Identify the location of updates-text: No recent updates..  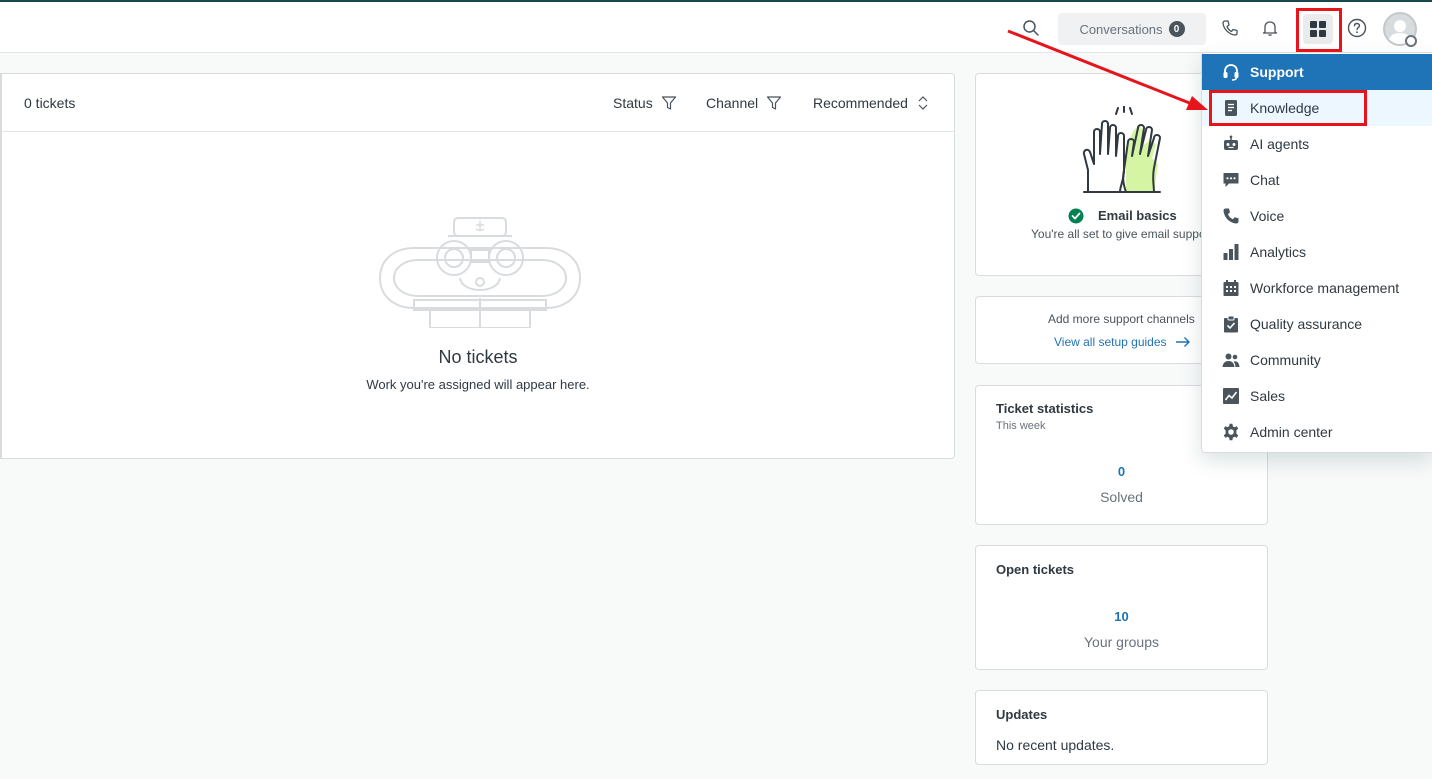
(1055, 745).